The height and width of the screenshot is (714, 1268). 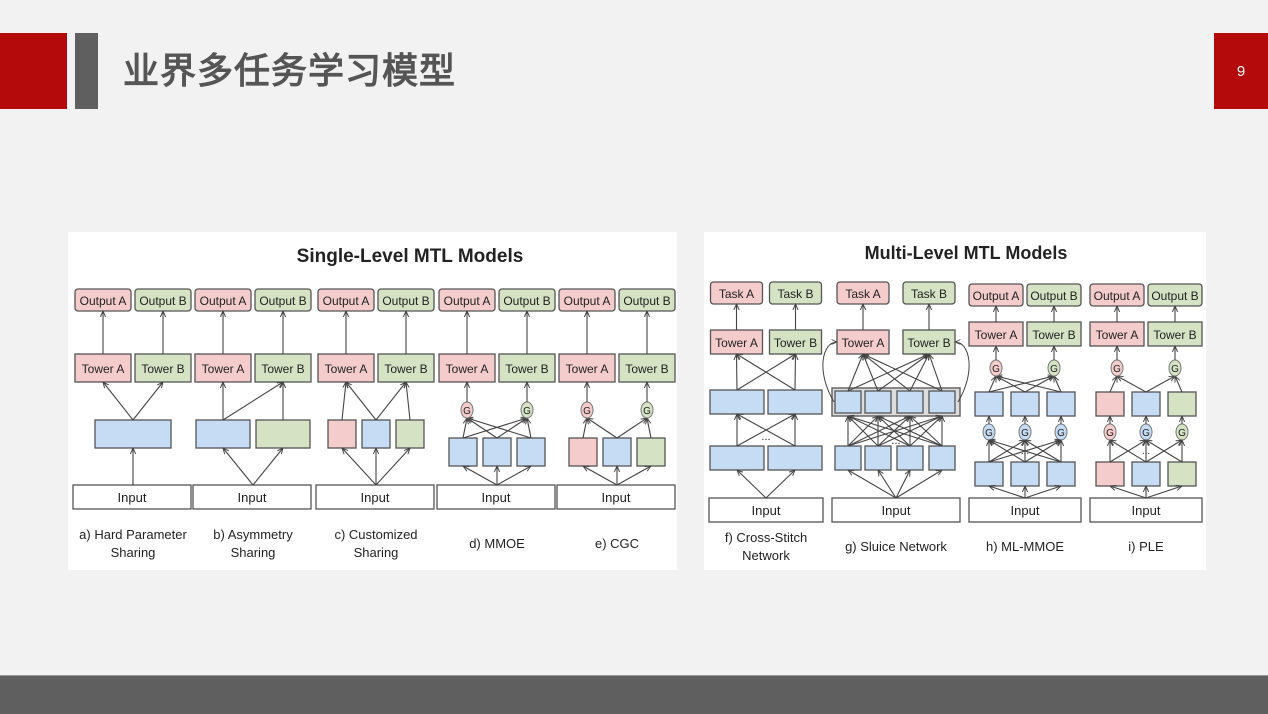 I want to click on slide-title: 业界多任务学习模型, so click(x=290, y=71).